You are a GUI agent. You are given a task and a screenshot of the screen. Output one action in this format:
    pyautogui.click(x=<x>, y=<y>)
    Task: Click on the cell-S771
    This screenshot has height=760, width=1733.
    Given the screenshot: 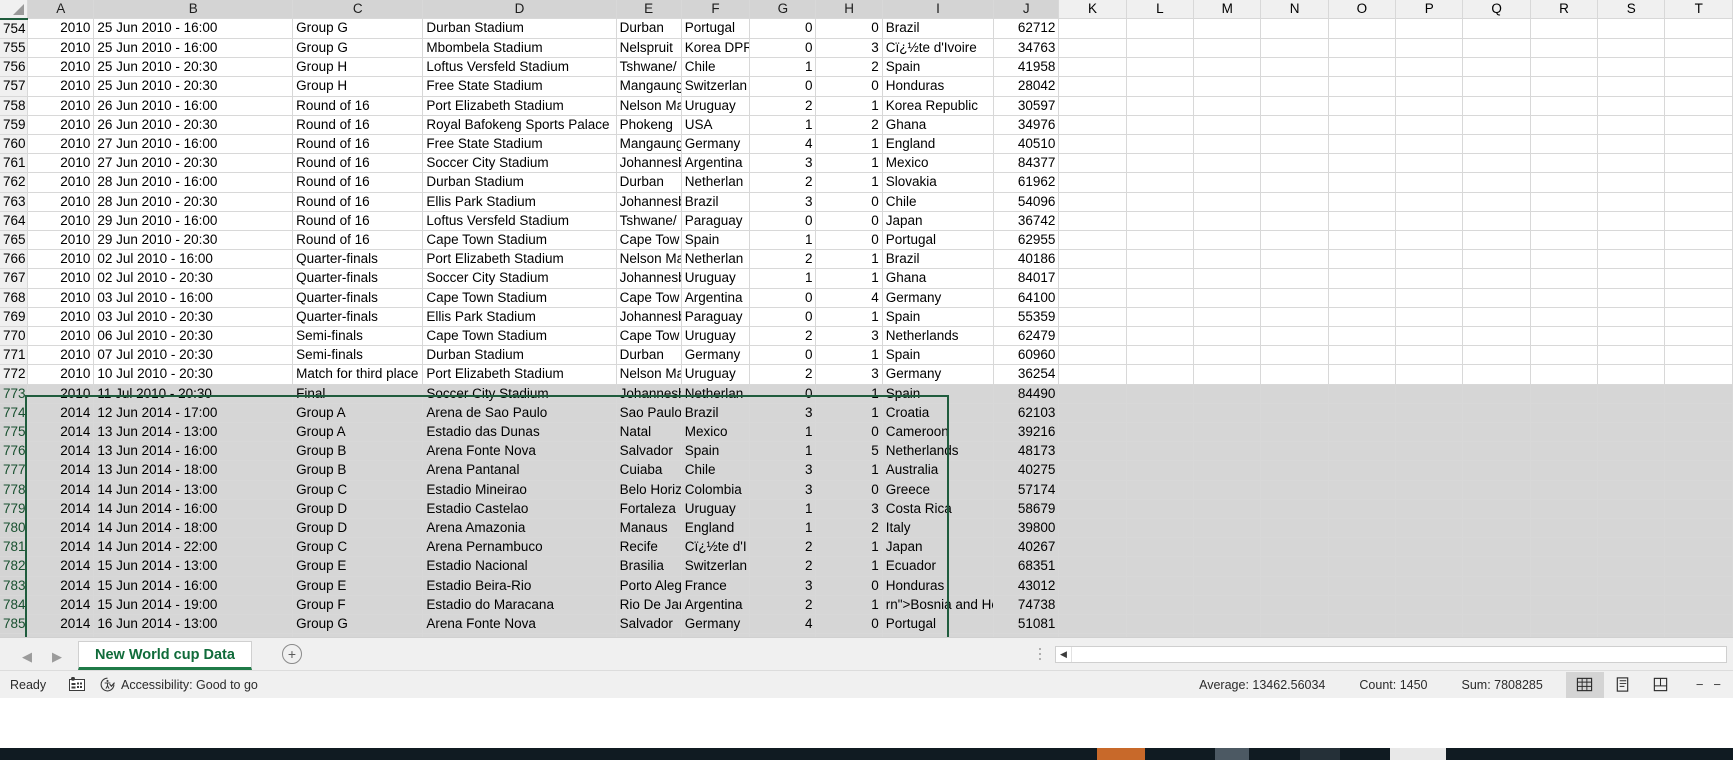 What is the action you would take?
    pyautogui.click(x=1631, y=355)
    